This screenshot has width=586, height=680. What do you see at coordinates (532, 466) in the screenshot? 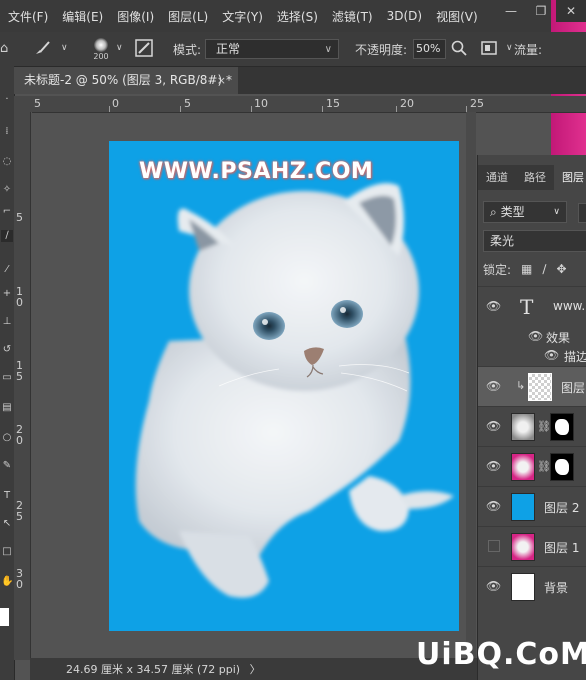
I see `layer-row-masked-pink: 👁 ⛓` at bounding box center [532, 466].